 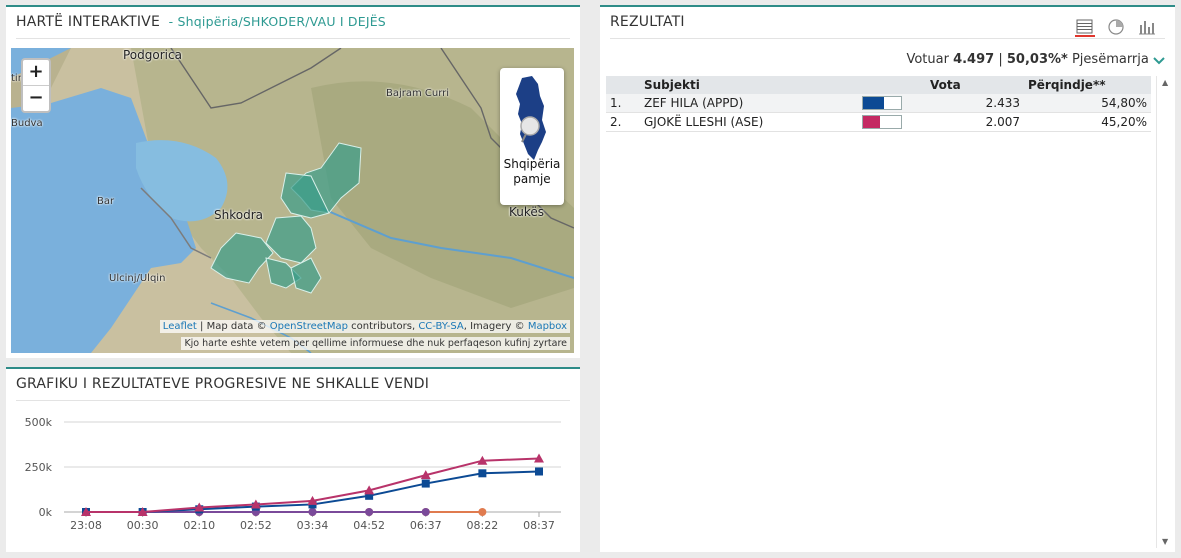 What do you see at coordinates (1156, 312) in the screenshot?
I see `results-divider` at bounding box center [1156, 312].